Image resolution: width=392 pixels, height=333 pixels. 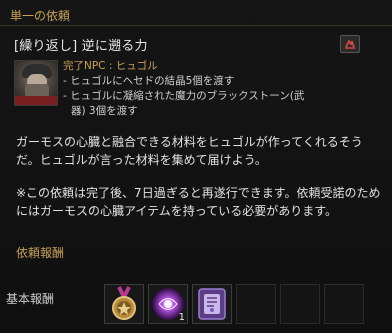 What do you see at coordinates (196, 25) in the screenshot?
I see `header-divider` at bounding box center [196, 25].